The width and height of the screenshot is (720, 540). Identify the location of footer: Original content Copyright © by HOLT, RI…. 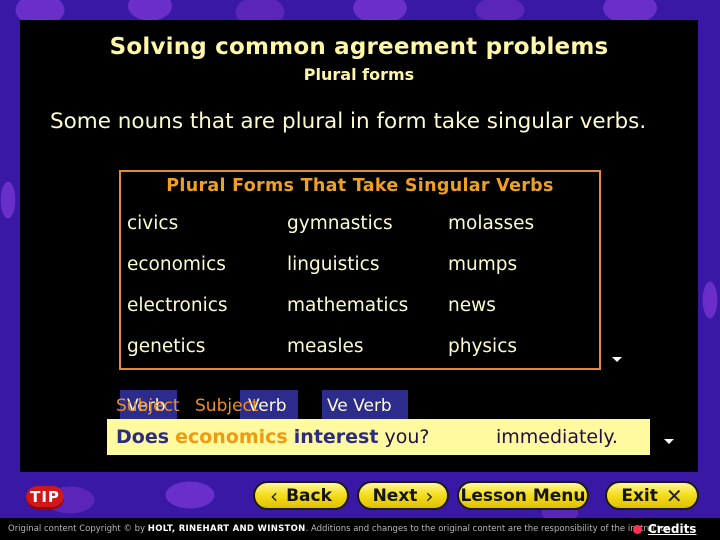
(360, 529).